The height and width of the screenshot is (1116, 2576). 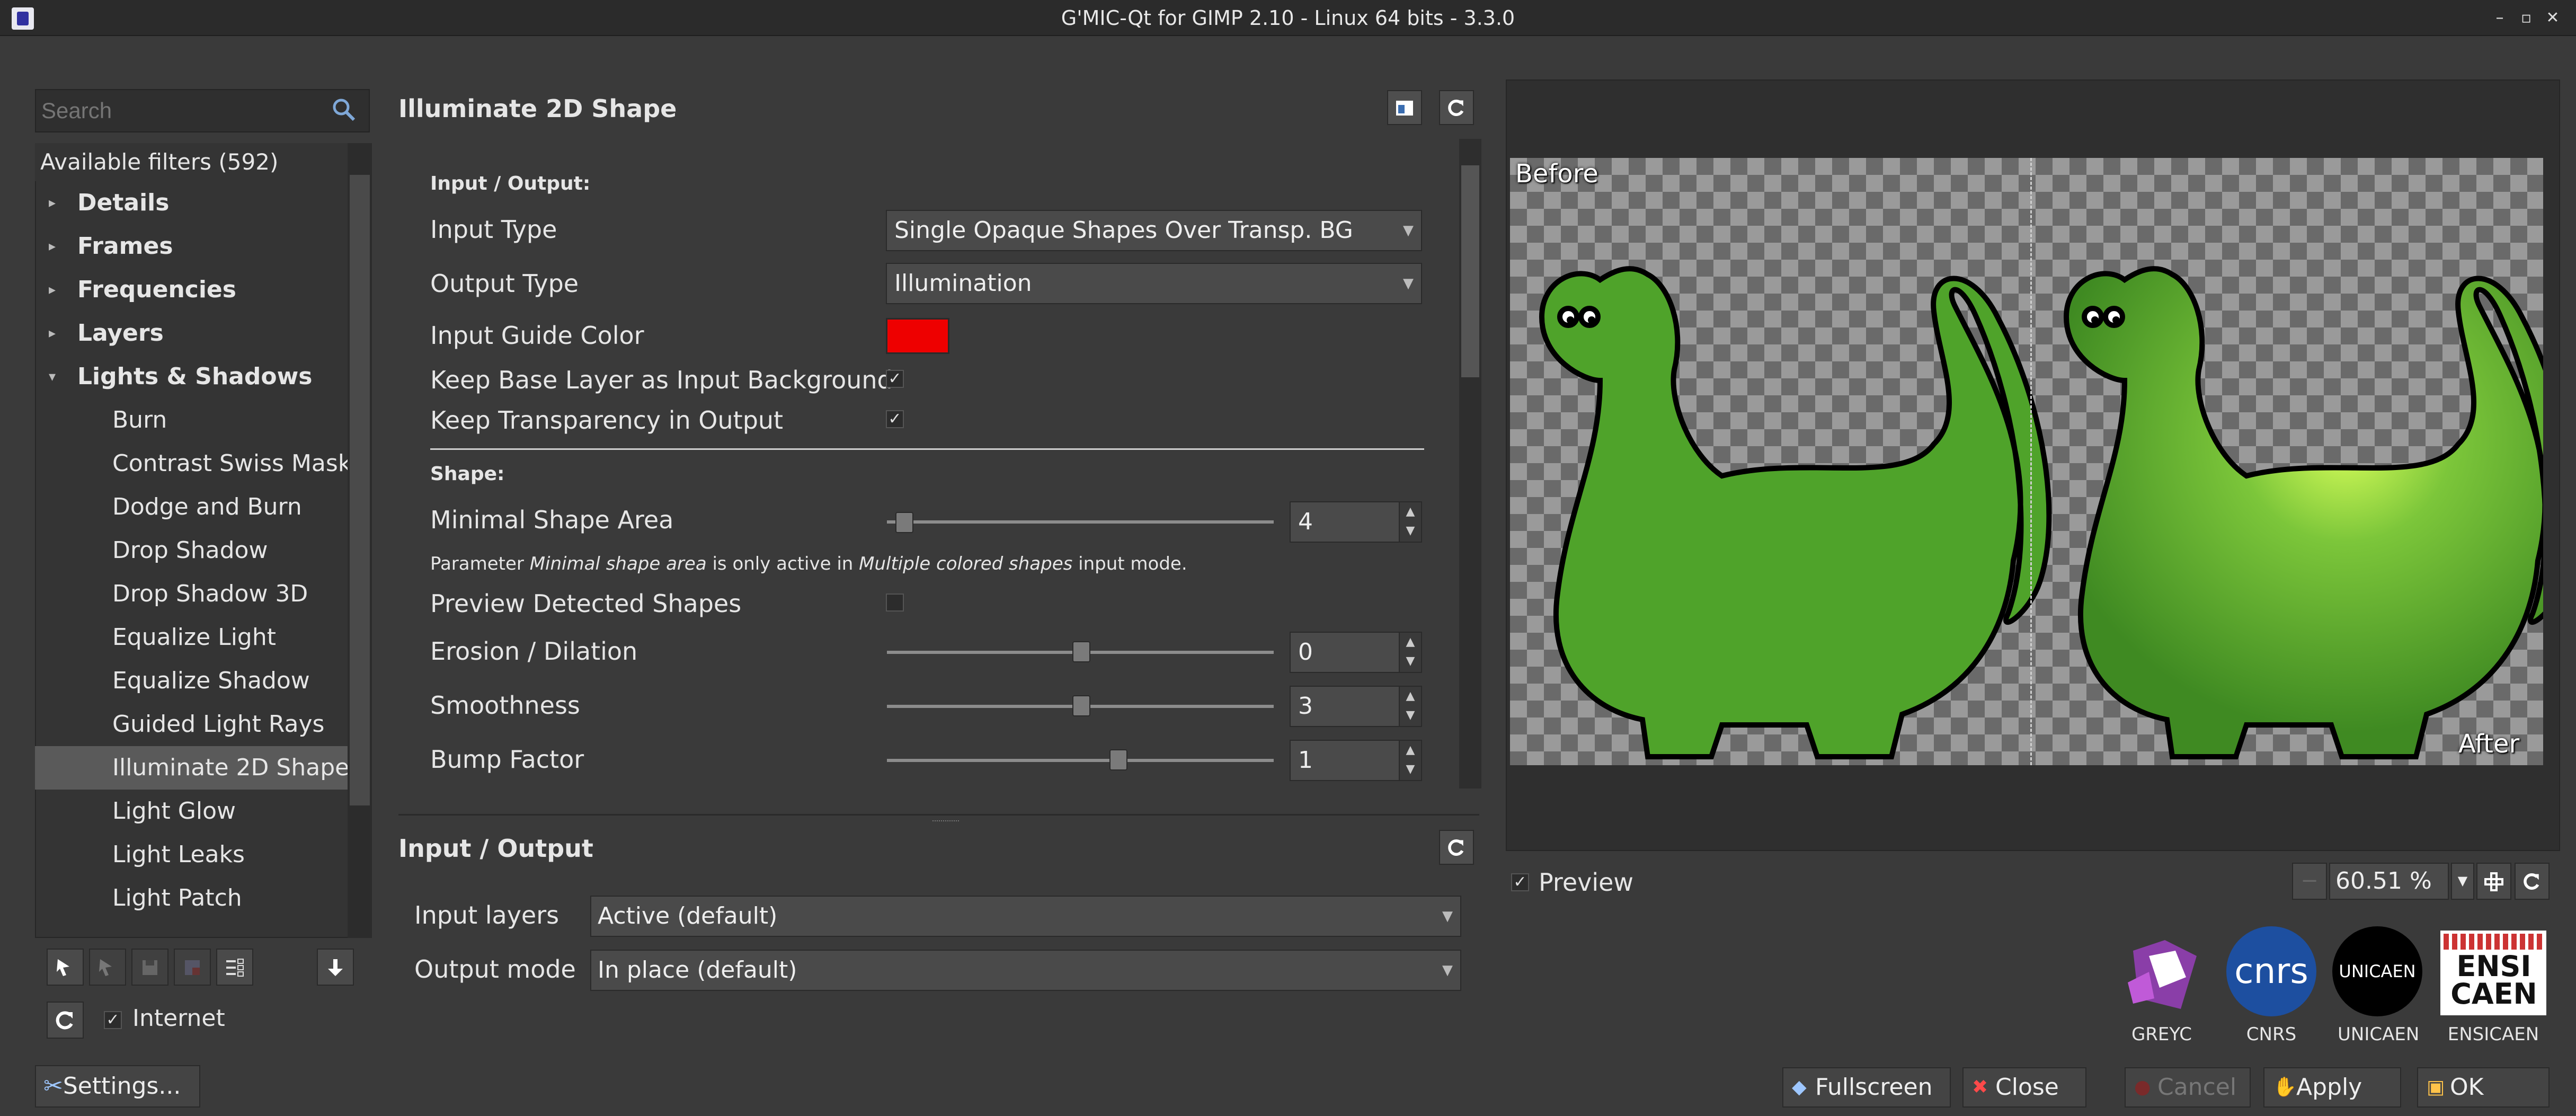 What do you see at coordinates (697, 970) in the screenshot?
I see `select-value: In place (default)` at bounding box center [697, 970].